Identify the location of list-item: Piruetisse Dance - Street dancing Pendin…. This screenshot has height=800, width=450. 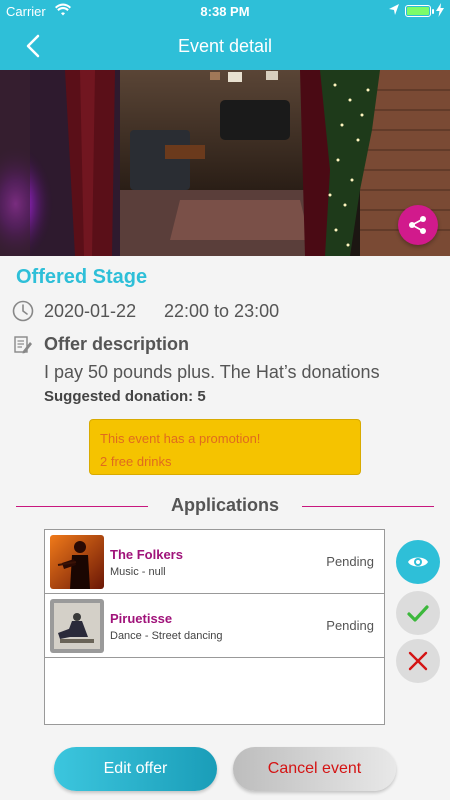
(214, 626).